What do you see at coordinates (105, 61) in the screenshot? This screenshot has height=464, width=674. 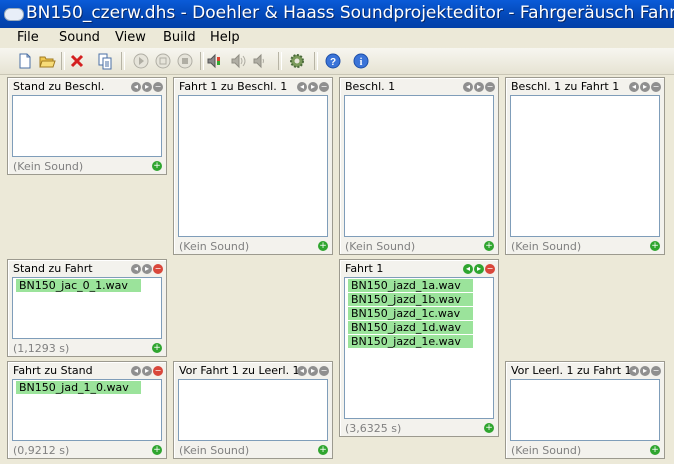 I see `copy-page-icon` at bounding box center [105, 61].